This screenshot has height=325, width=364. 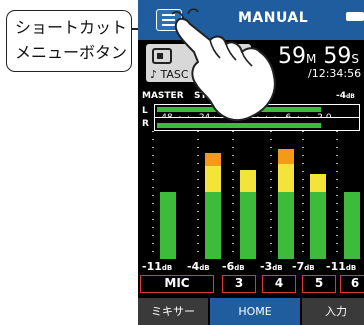 I want to click on time-seconds-unit: S, so click(x=355, y=59).